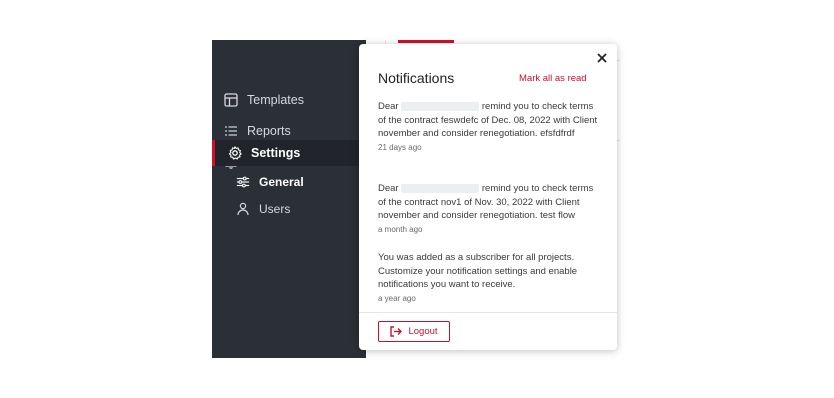  I want to click on sidebar-item-settings: Settings, so click(289, 153).